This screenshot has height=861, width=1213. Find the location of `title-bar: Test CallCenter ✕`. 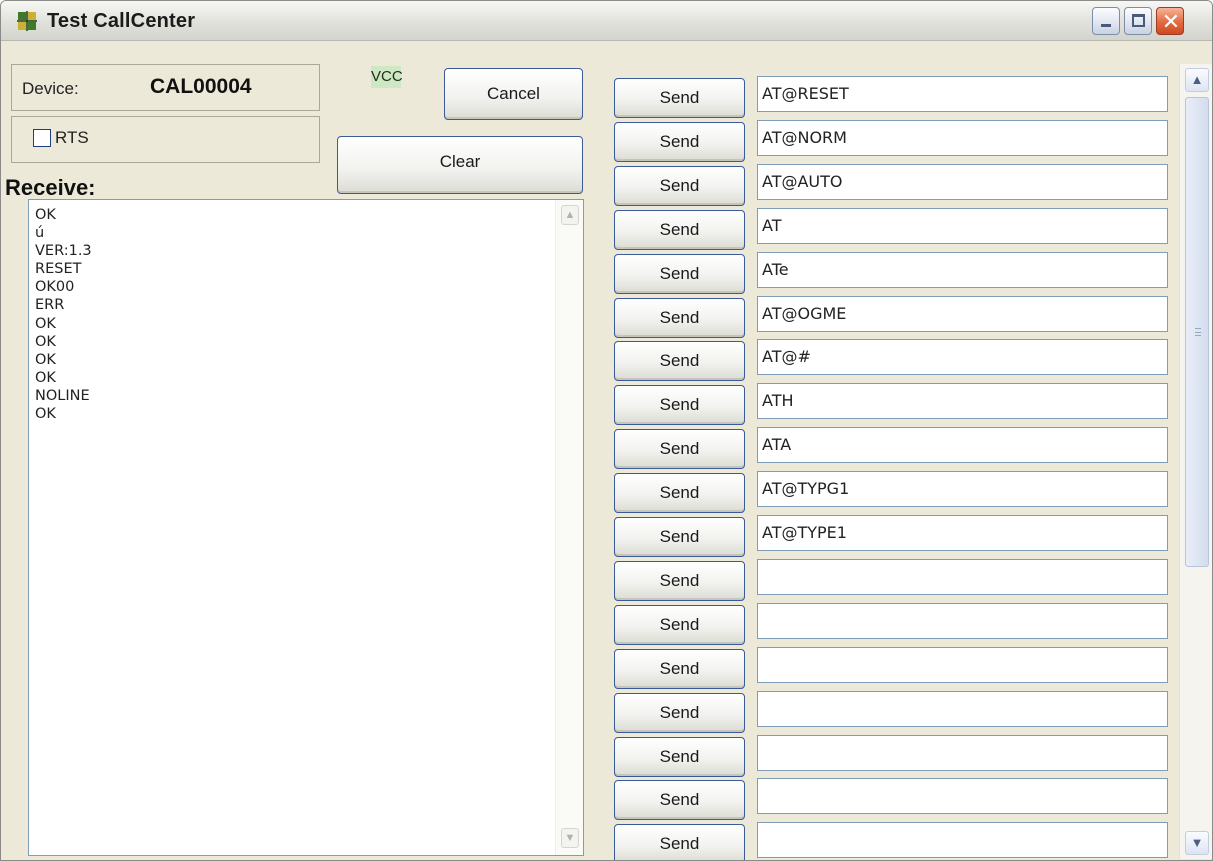

title-bar: Test CallCenter ✕ is located at coordinates (606, 21).